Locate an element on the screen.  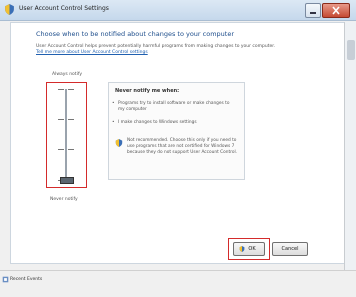
window-title: User Account Control Settings is located at coordinates (64, 8).